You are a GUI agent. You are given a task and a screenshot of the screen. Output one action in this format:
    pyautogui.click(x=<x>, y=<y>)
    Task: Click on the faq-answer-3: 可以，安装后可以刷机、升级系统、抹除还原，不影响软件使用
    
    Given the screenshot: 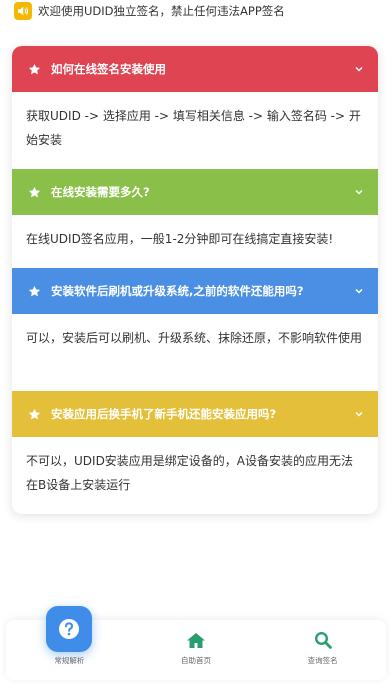 What is the action you would take?
    pyautogui.click(x=194, y=338)
    